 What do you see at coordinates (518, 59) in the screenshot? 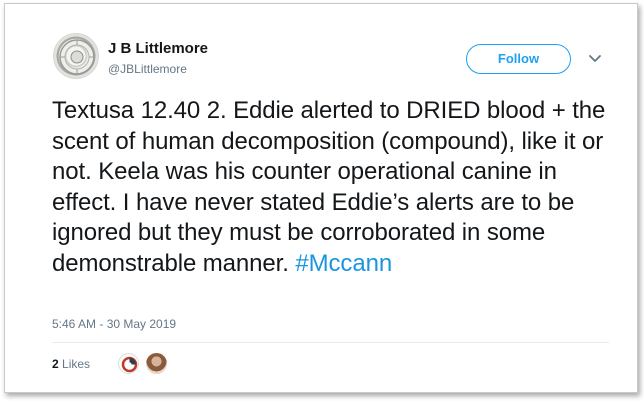
I see `follow-button: Follow` at bounding box center [518, 59].